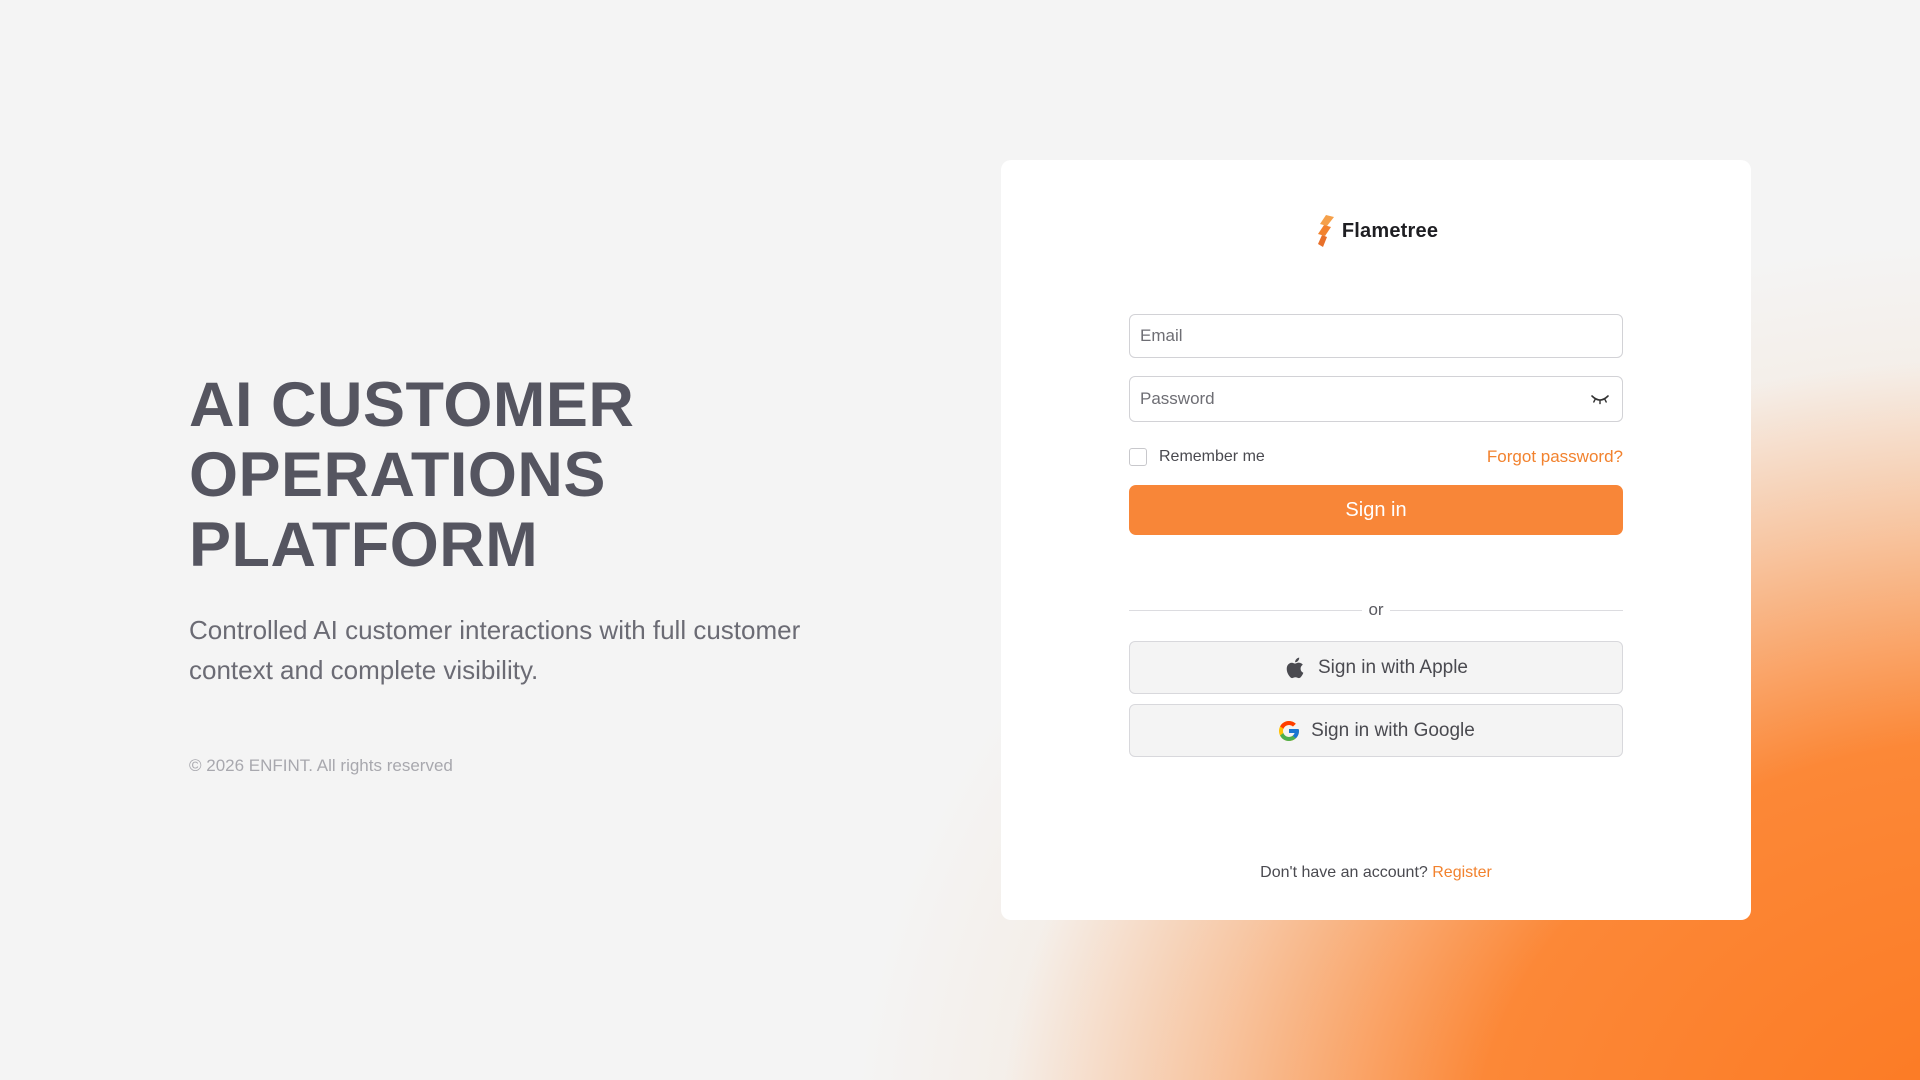 Image resolution: width=1920 pixels, height=1080 pixels. I want to click on register-row: Don't have an account? Register, so click(1376, 873).